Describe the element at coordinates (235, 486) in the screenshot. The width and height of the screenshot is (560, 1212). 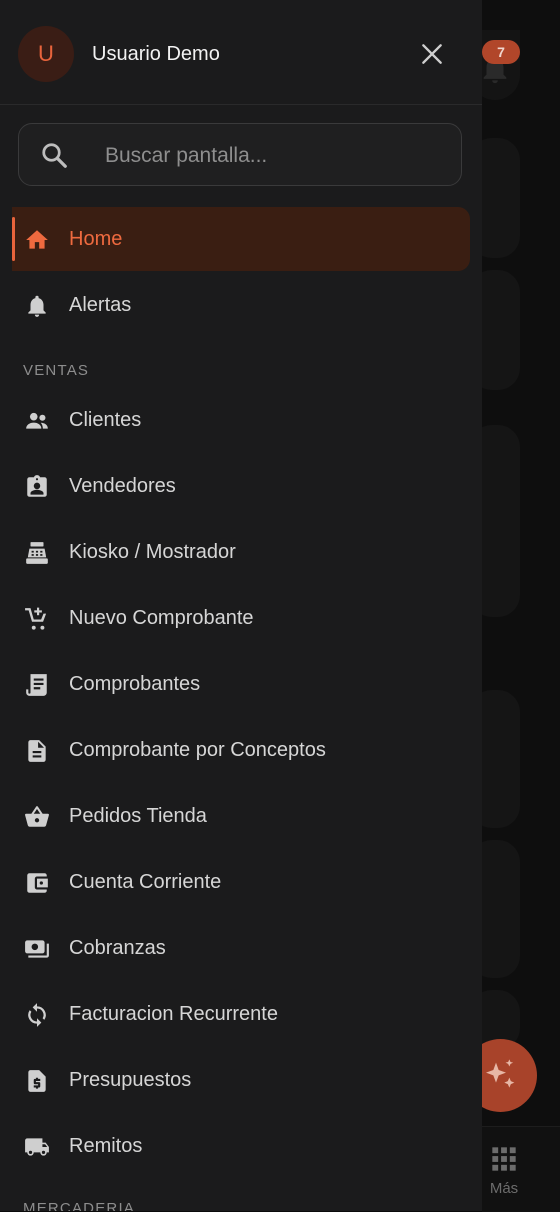
I see `nav-item-vendedores: Vendedores` at that location.